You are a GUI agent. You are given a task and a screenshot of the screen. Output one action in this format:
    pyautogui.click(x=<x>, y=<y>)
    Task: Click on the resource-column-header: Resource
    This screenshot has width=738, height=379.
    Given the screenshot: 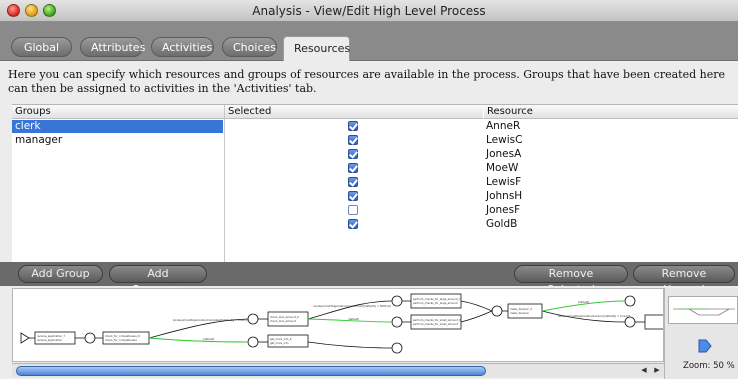 What is the action you would take?
    pyautogui.click(x=611, y=112)
    